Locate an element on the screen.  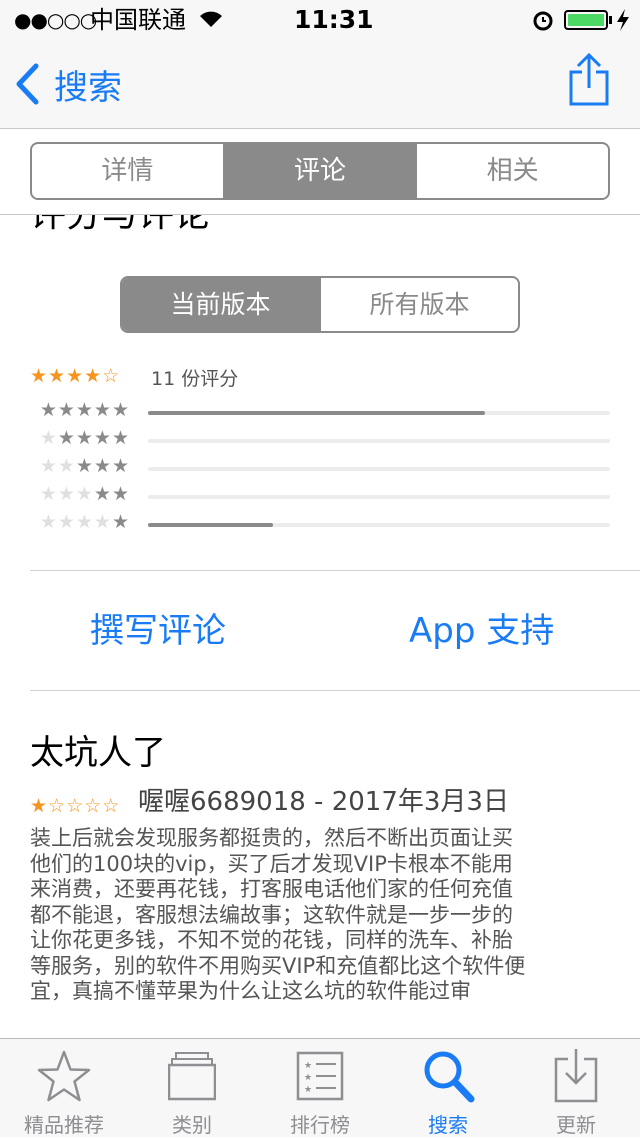
tab-top-charts: ★ ★ ★ 排行榜 is located at coordinates (320, 1088).